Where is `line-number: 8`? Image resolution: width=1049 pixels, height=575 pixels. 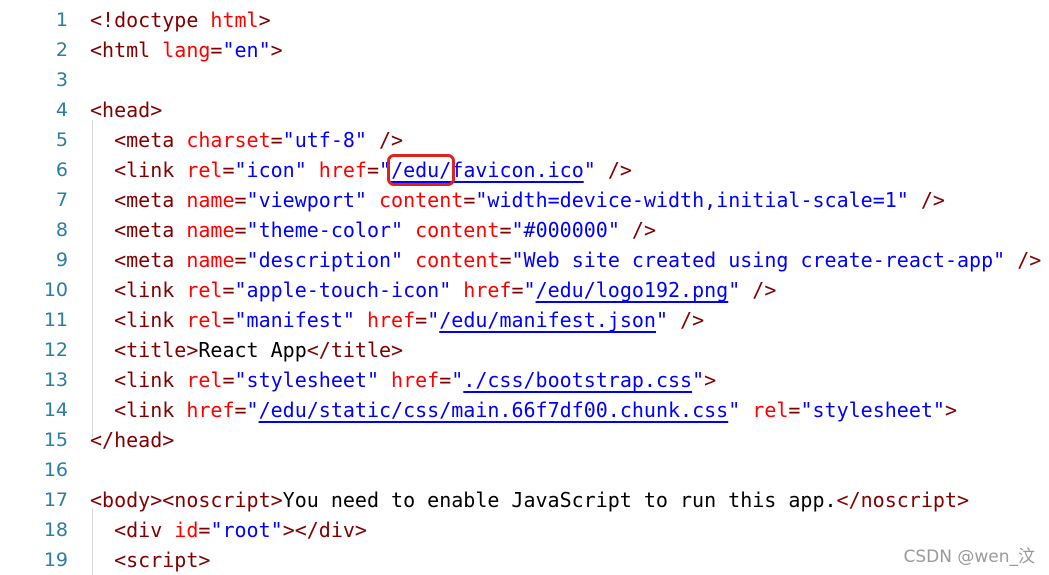 line-number: 8 is located at coordinates (61, 230).